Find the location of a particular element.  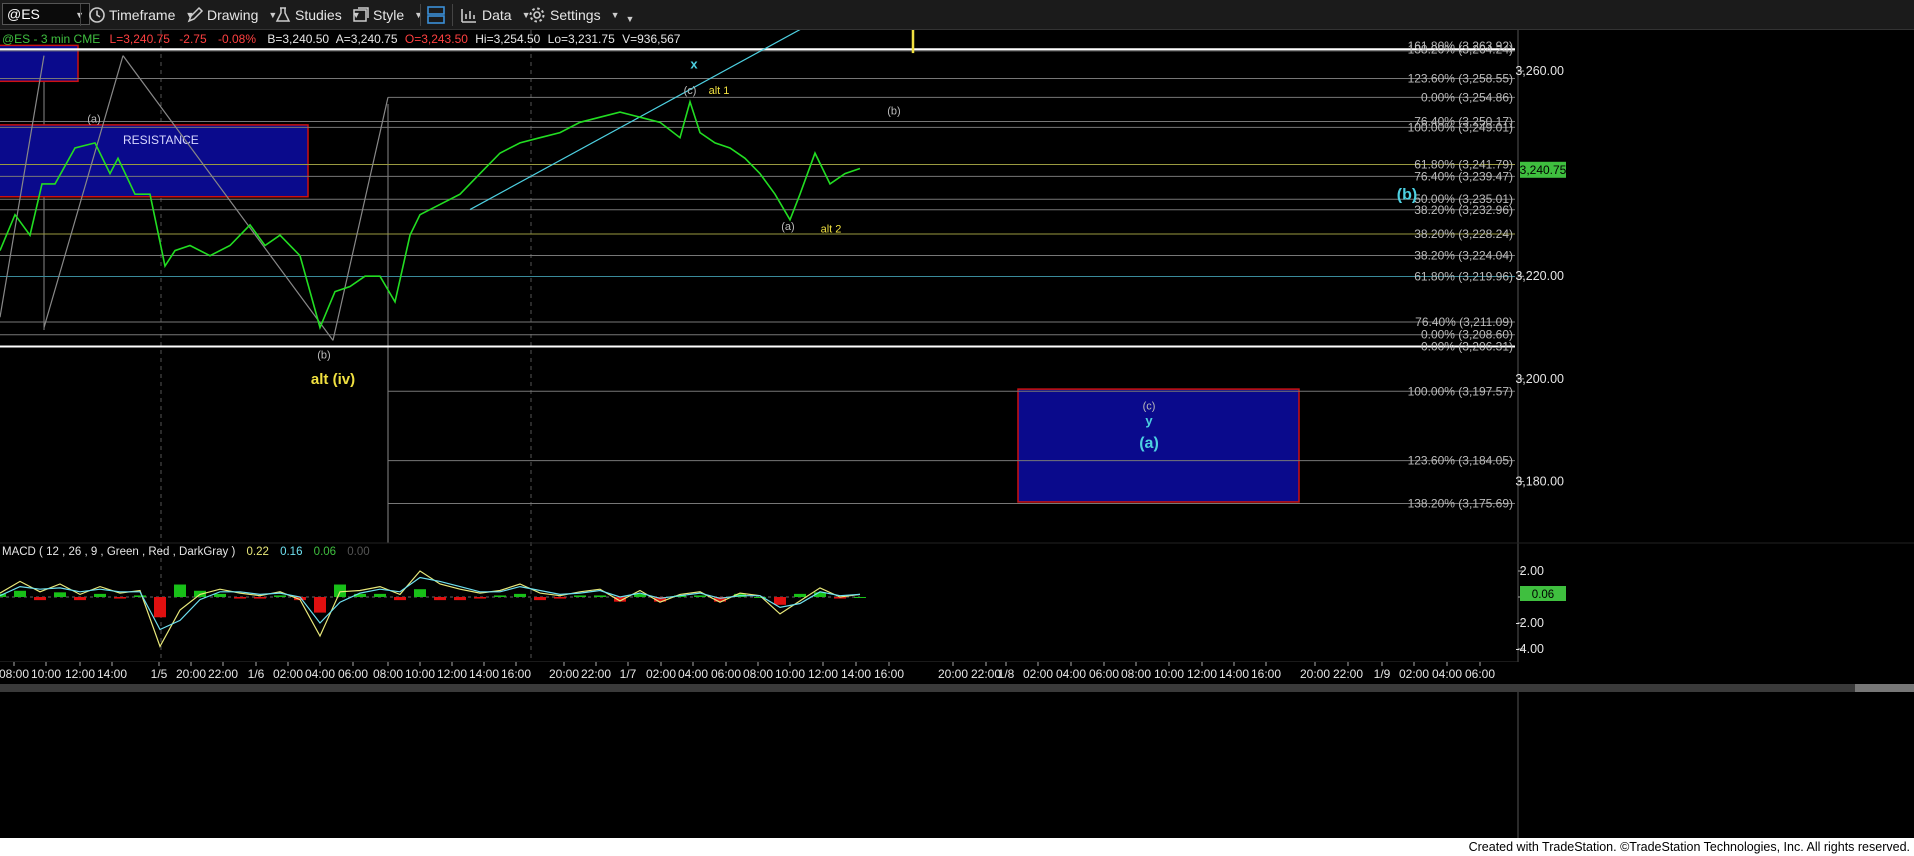

fib-label: 0.00% (3,206.31) is located at coordinates (1467, 346).